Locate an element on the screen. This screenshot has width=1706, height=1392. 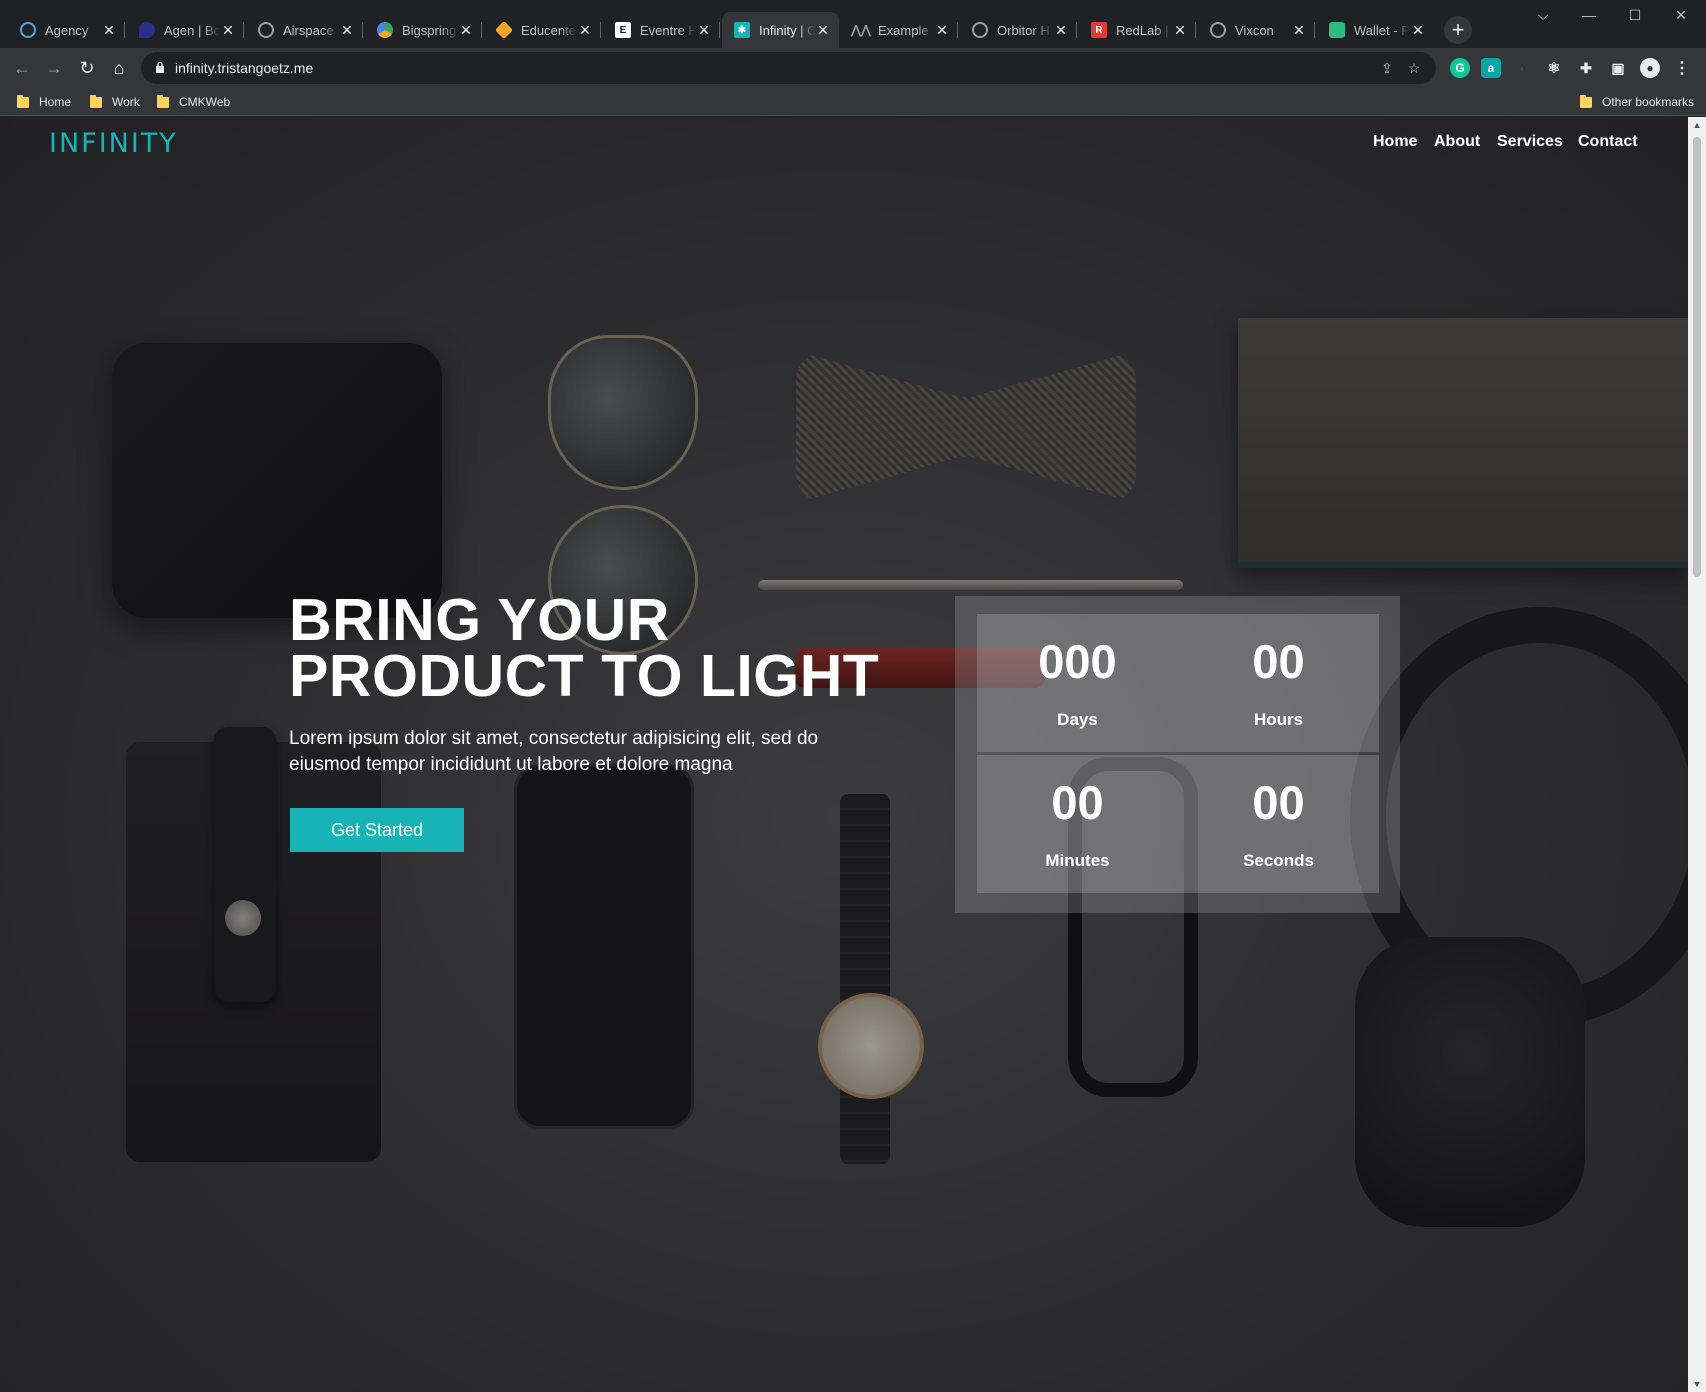
tab-educenter: Educenter ✕ is located at coordinates (542, 30).